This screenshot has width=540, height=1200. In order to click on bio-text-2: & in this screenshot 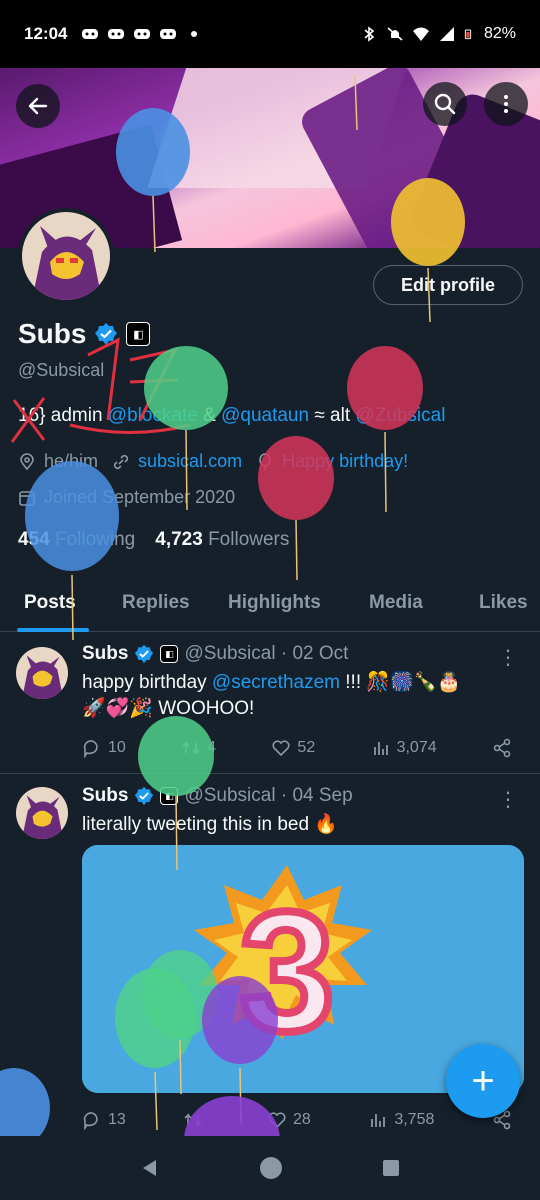, I will do `click(209, 415)`.